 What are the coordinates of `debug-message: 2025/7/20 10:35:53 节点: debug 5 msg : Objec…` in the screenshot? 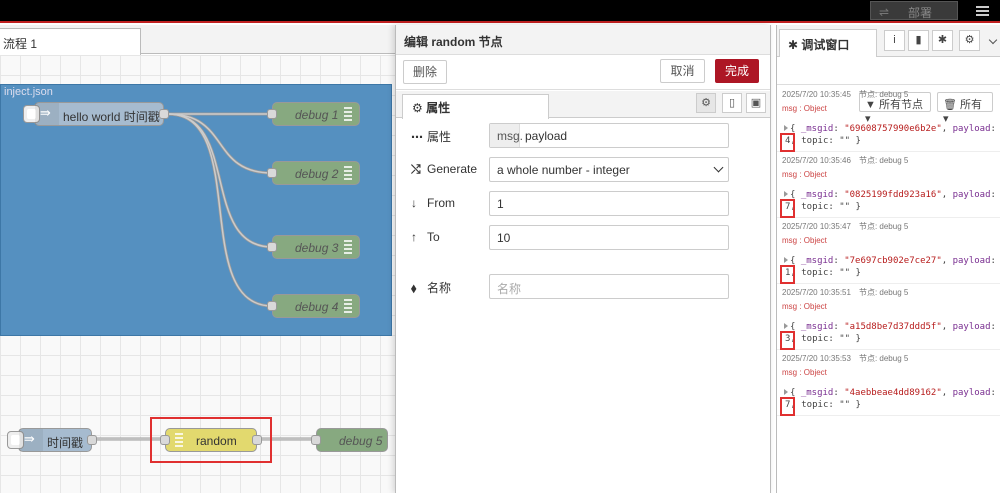 It's located at (888, 383).